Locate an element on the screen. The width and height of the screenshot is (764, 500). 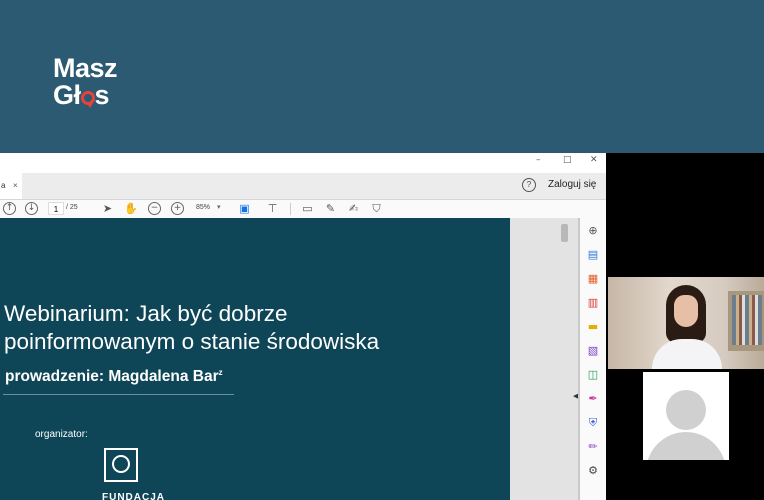
export-pdf-icon: ▤ is located at coordinates (593, 255).